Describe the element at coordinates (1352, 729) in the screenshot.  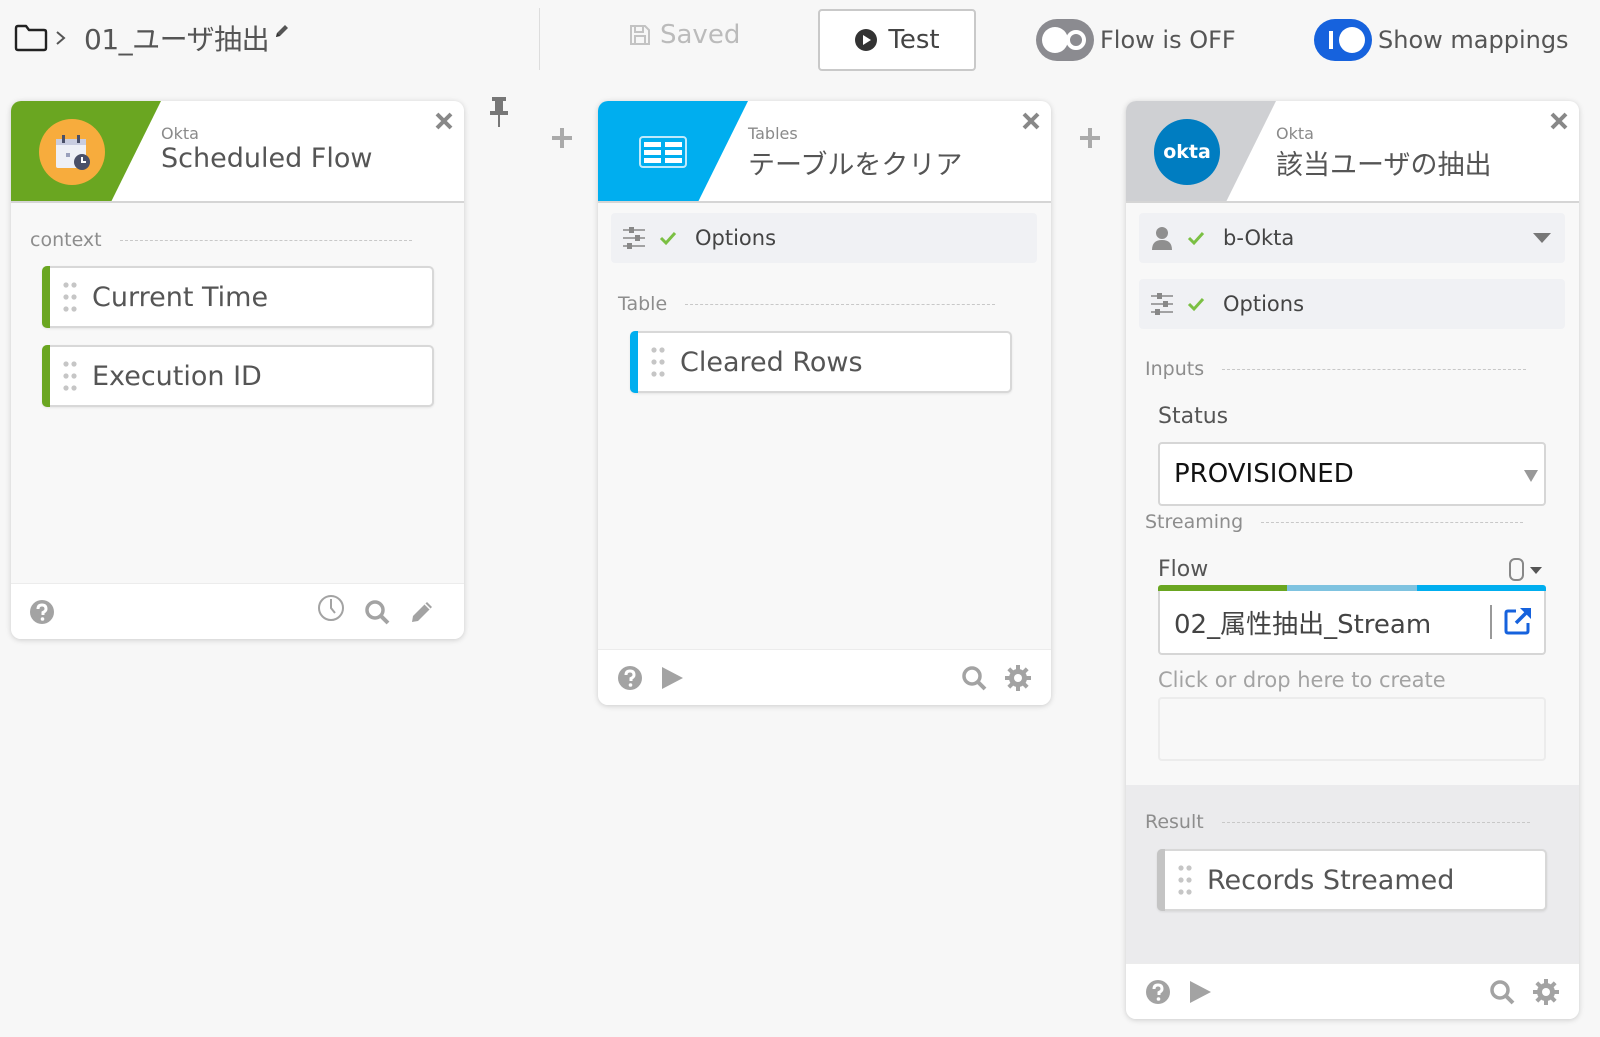
I see `drop-zone` at that location.